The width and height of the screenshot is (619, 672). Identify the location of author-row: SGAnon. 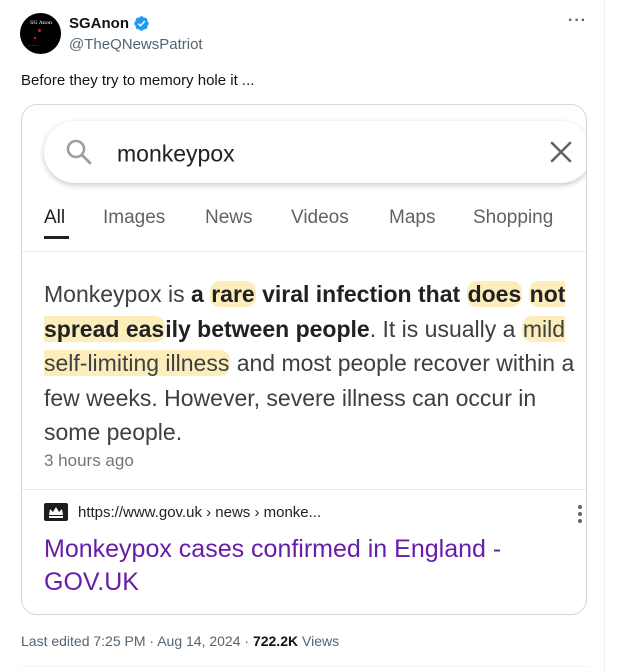
(109, 23).